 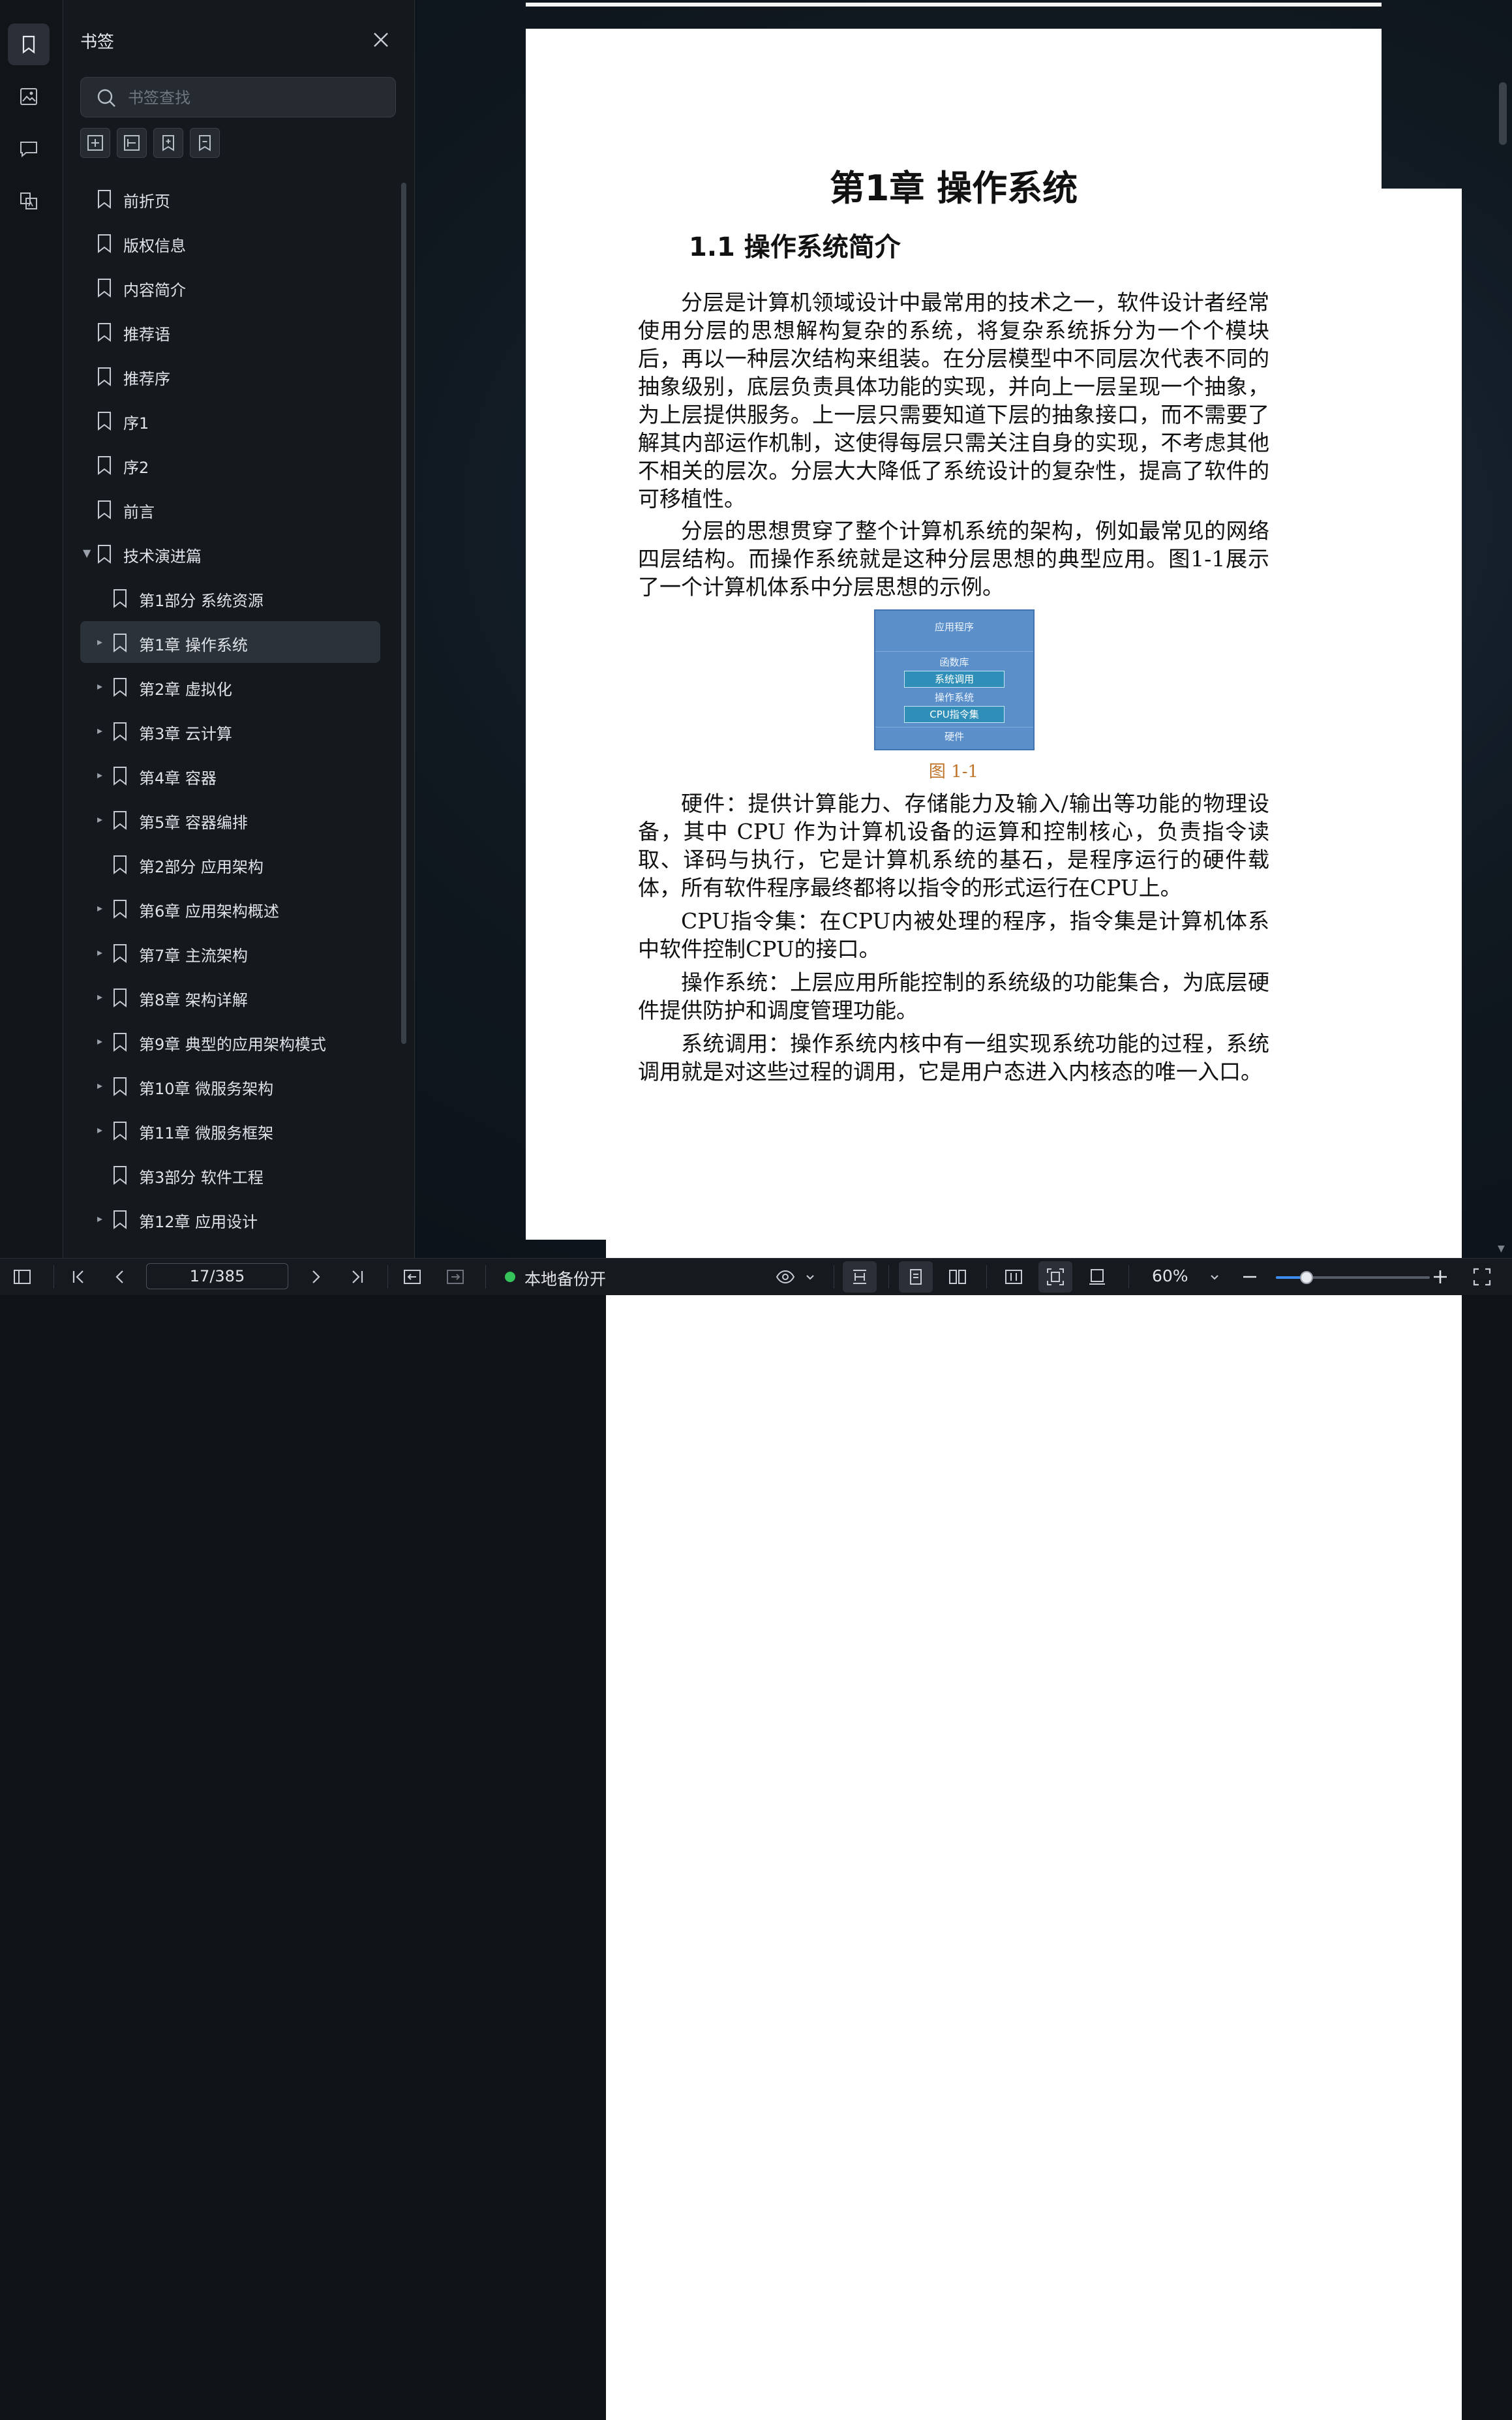 What do you see at coordinates (193, 823) in the screenshot?
I see `bookmark-label: 第5章 容器编排` at bounding box center [193, 823].